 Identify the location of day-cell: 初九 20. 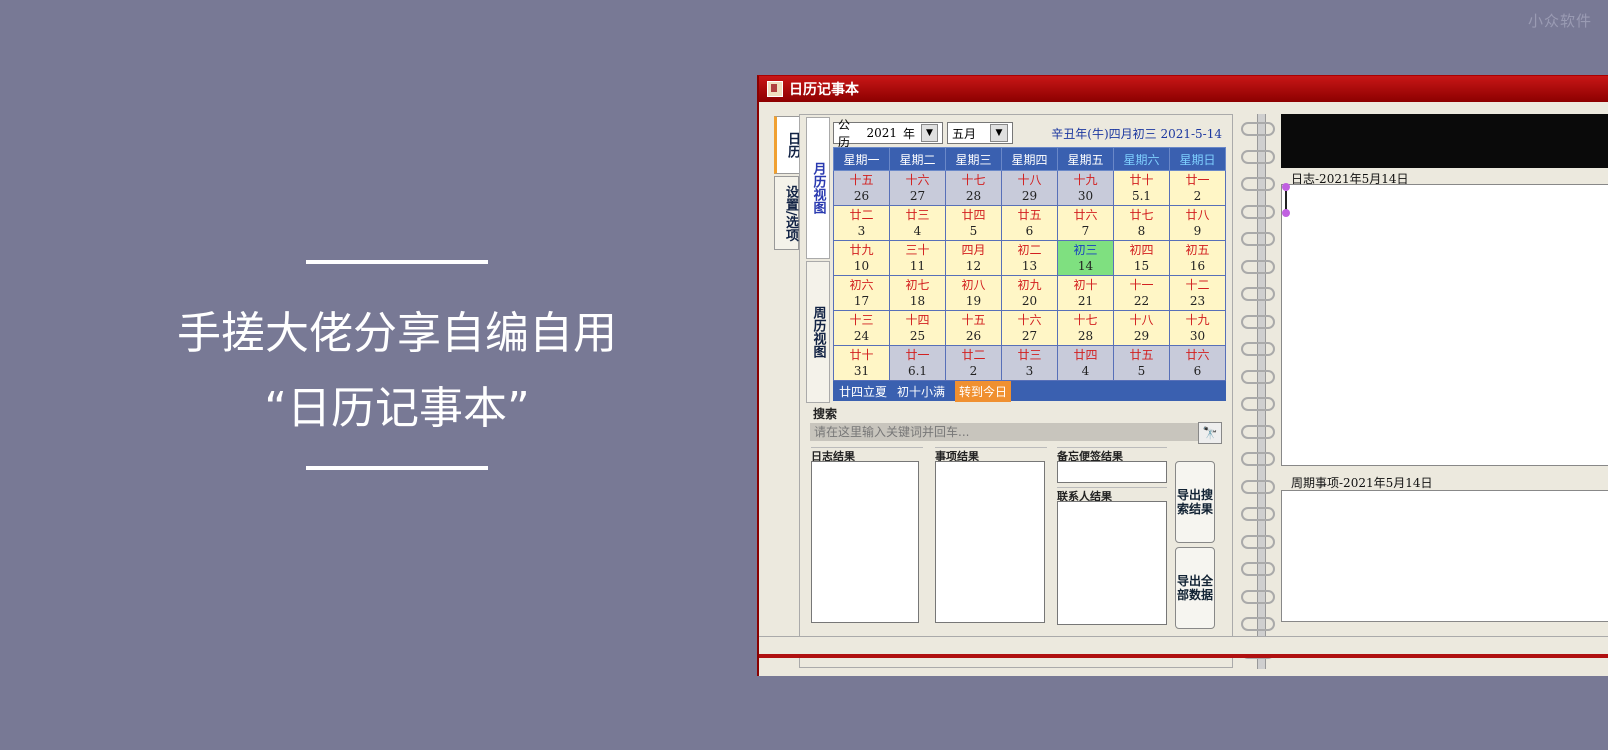
(1029, 293).